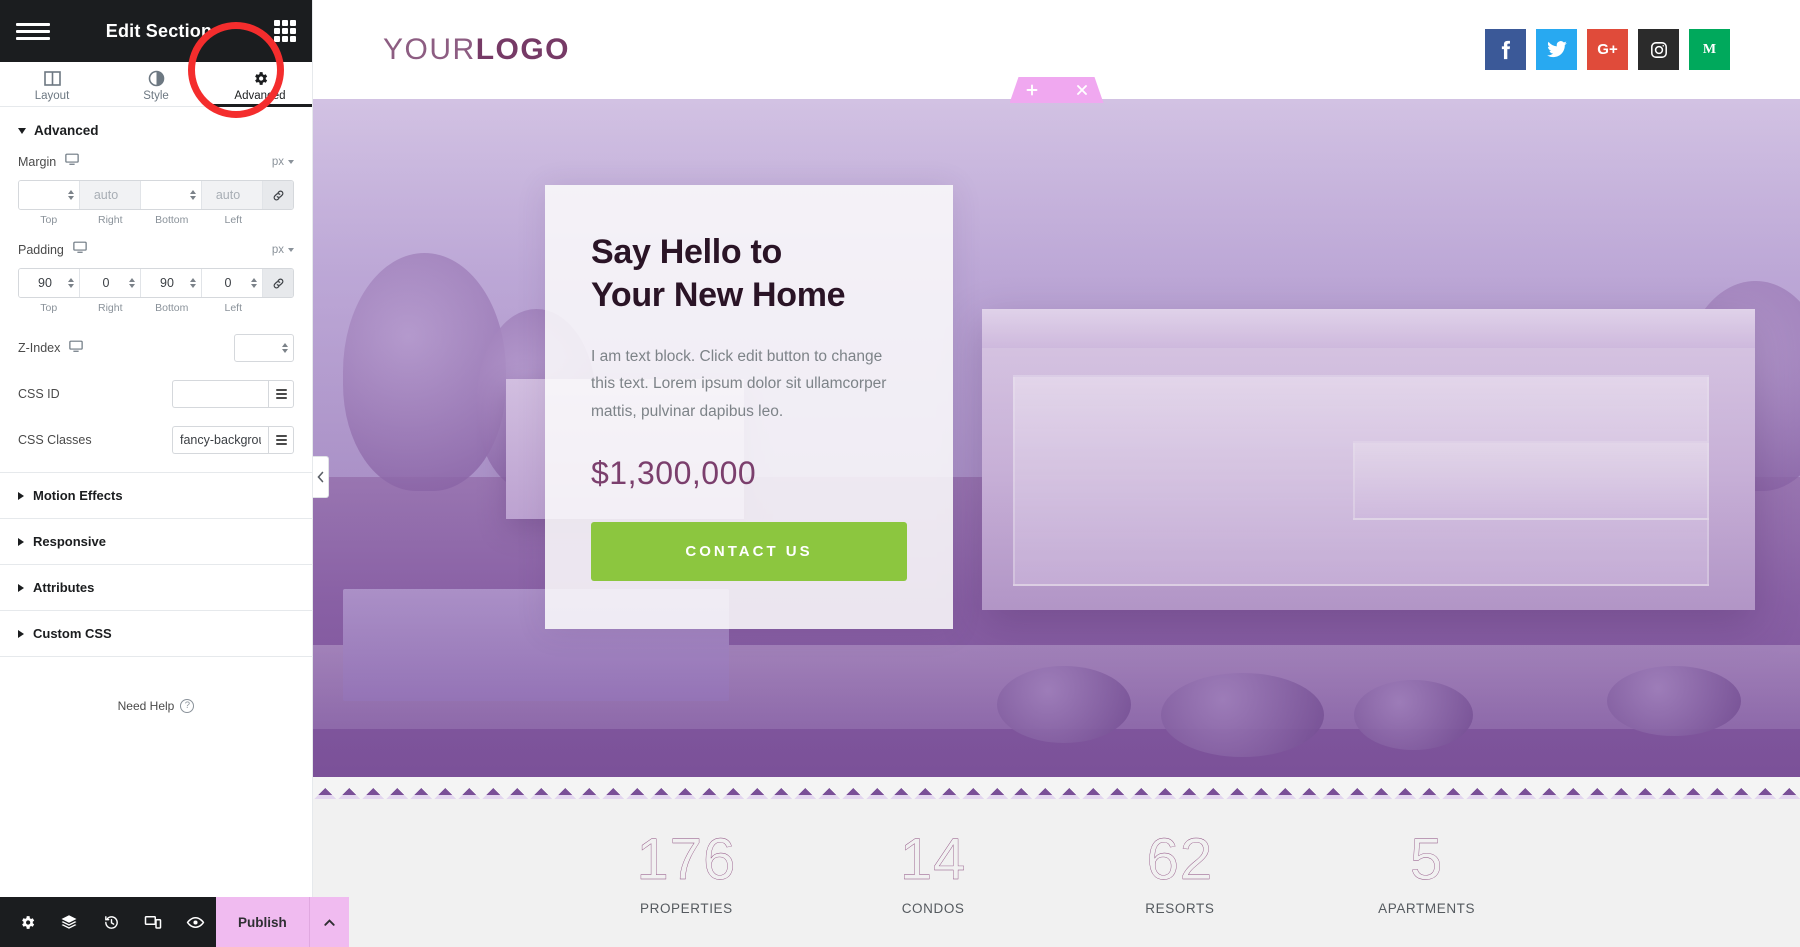 This screenshot has height=947, width=1800. Describe the element at coordinates (156, 542) in the screenshot. I see `accordion-responsive: Responsive` at that location.